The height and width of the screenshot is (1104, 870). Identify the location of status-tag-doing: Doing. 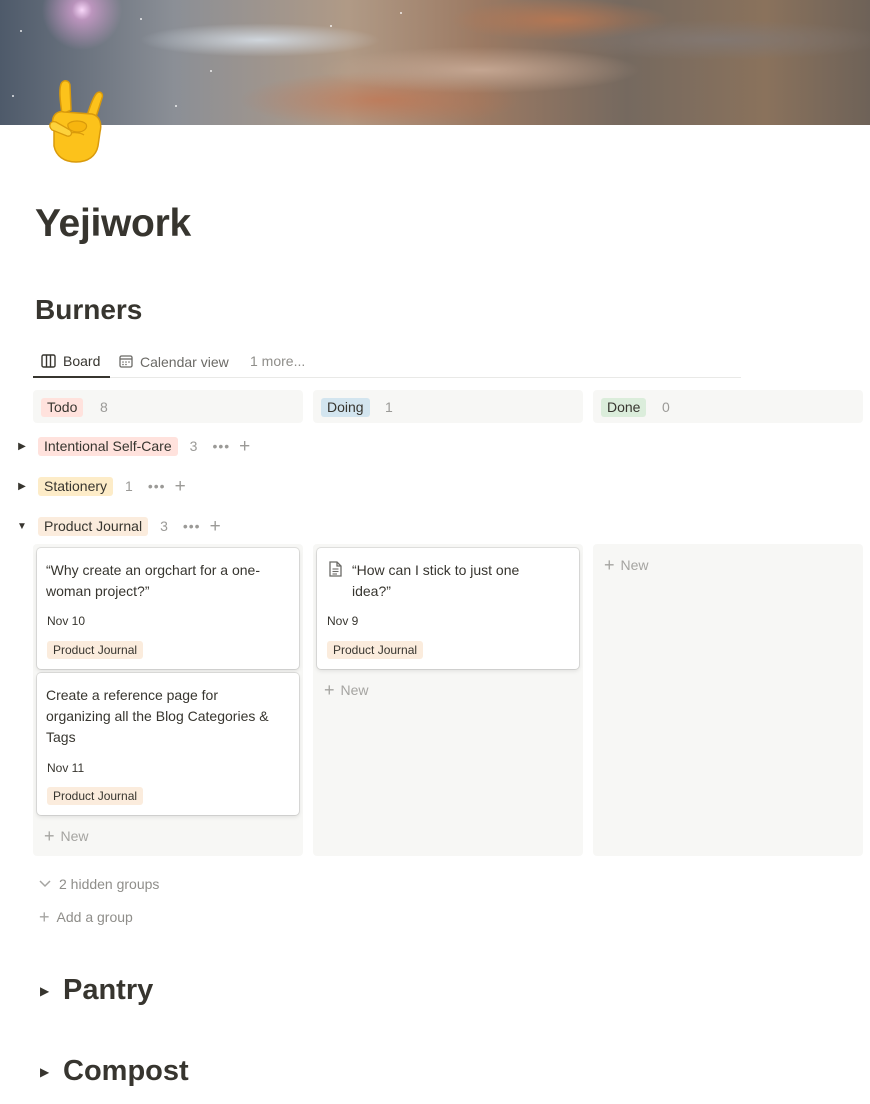
(345, 407).